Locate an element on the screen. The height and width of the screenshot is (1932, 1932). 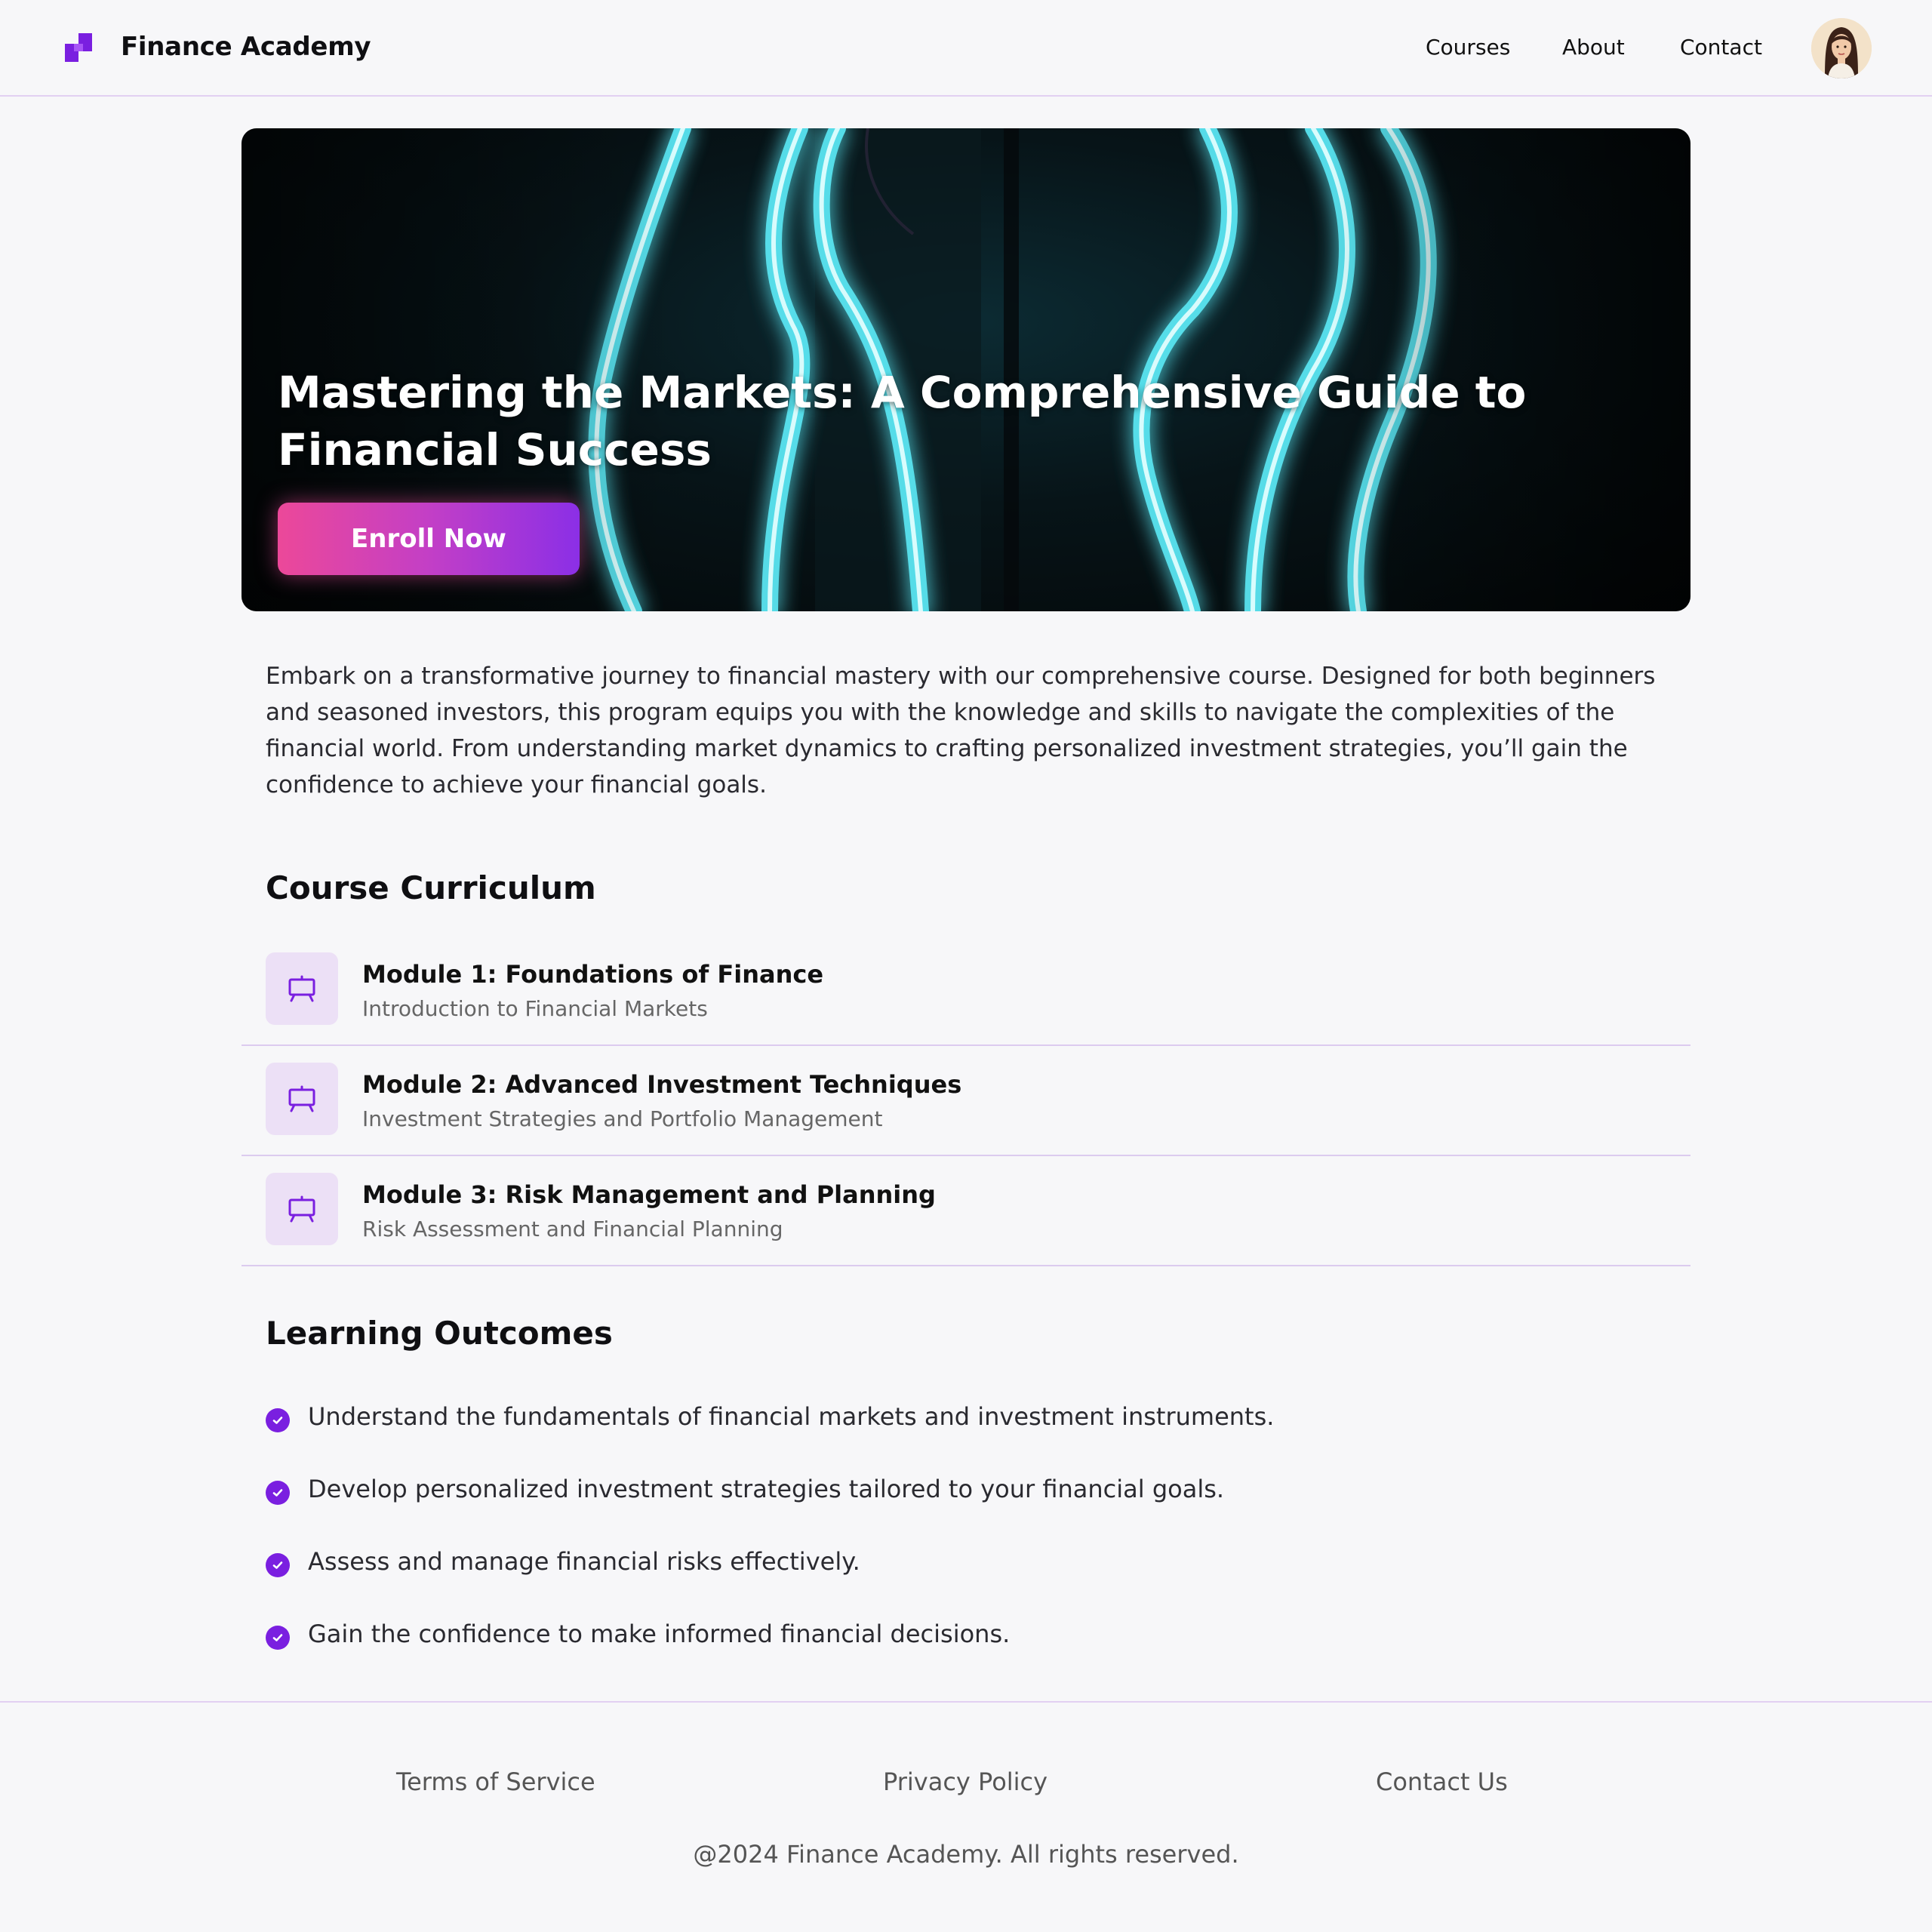
module-subtitle: Introduction to Financial Markets is located at coordinates (535, 1008).